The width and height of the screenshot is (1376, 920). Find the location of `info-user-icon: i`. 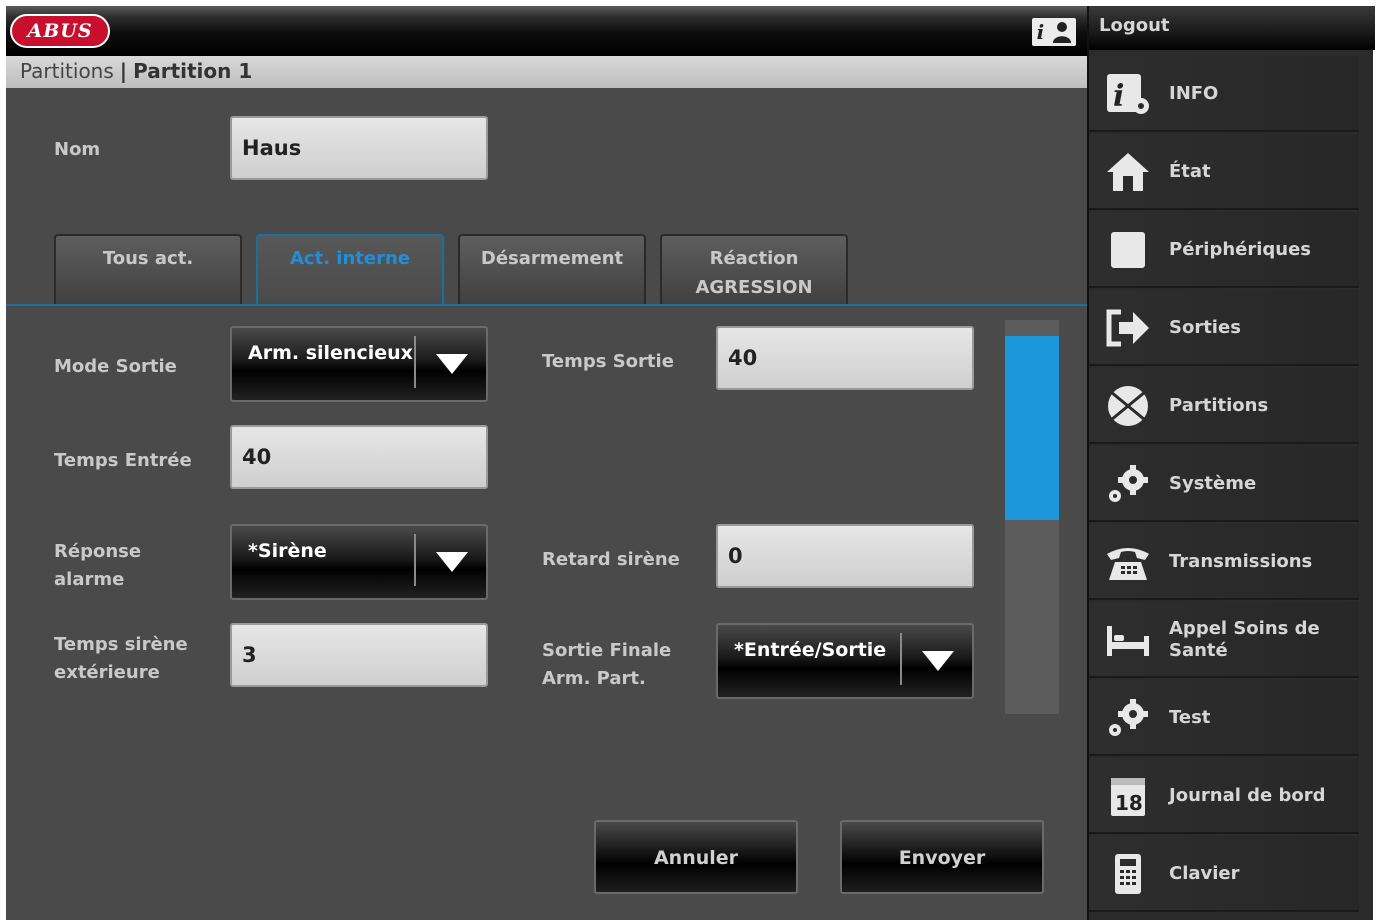

info-user-icon: i is located at coordinates (1054, 32).